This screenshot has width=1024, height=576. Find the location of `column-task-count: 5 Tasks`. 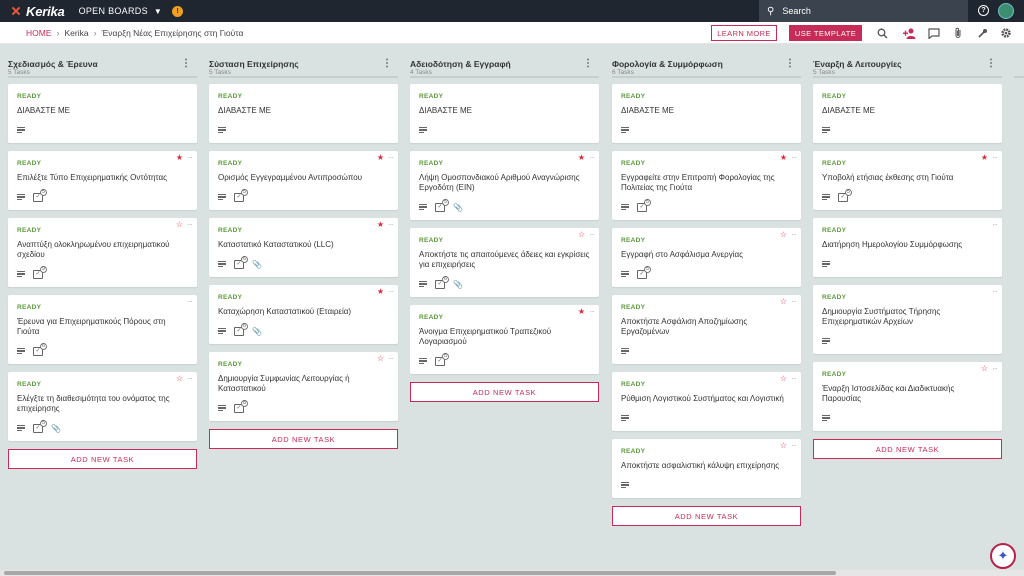

column-task-count: 5 Tasks is located at coordinates (220, 72).